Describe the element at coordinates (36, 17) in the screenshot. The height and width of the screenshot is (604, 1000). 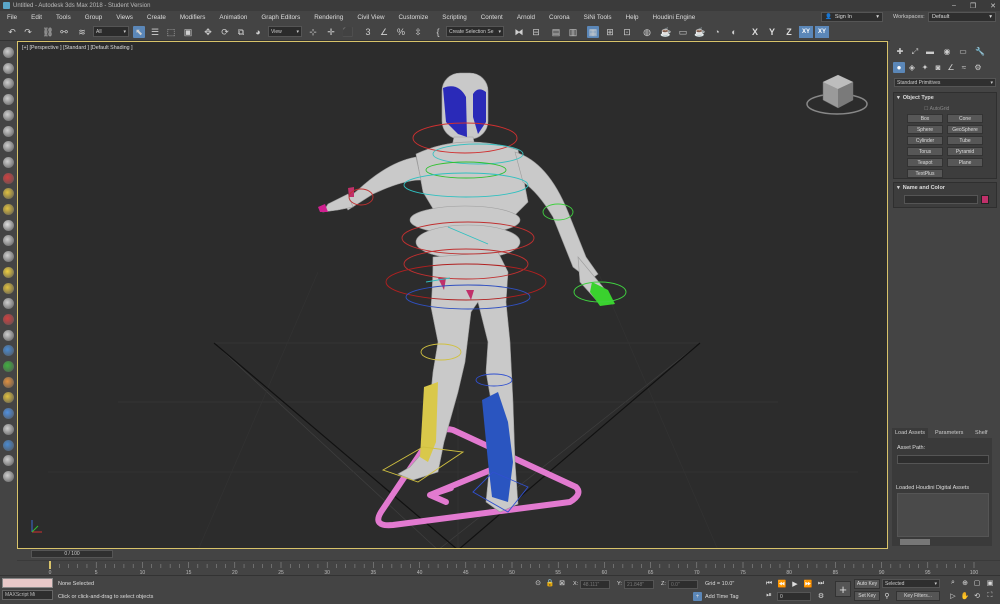
I see `menu-edit: Edit` at that location.